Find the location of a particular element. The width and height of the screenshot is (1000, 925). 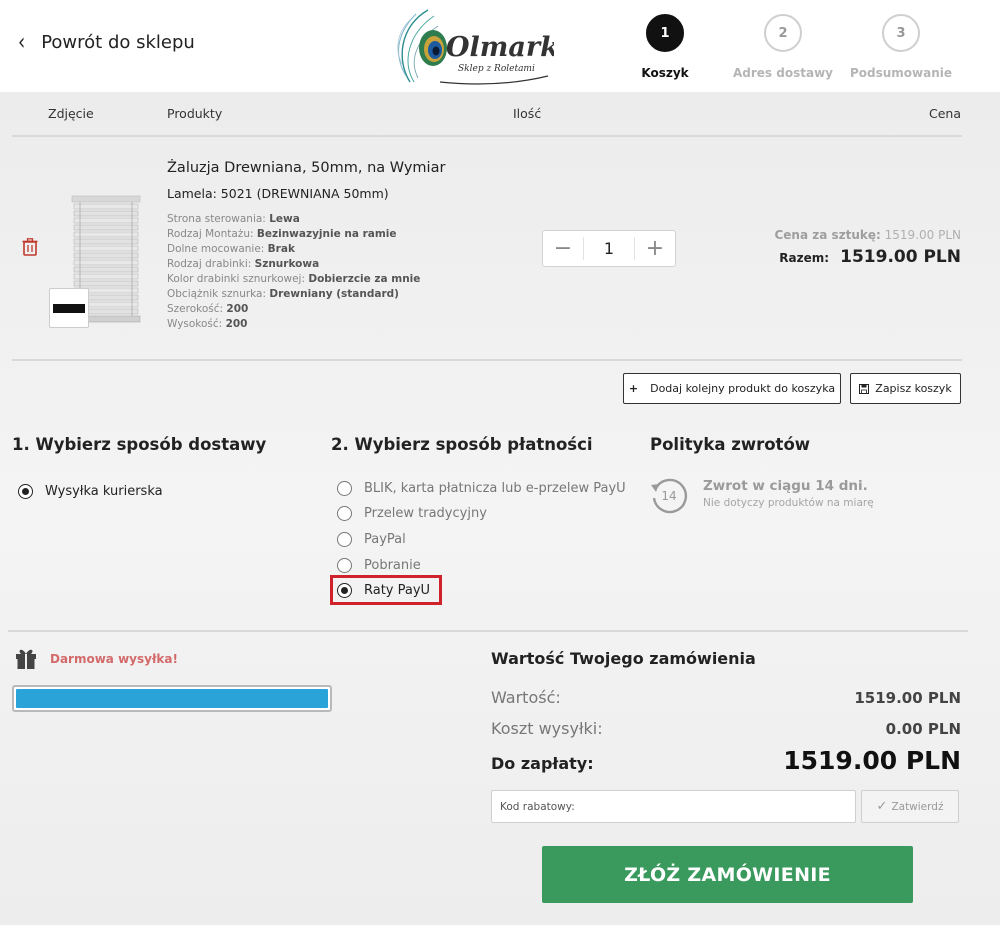

returns-title: Polityka zwrotów is located at coordinates (730, 444).